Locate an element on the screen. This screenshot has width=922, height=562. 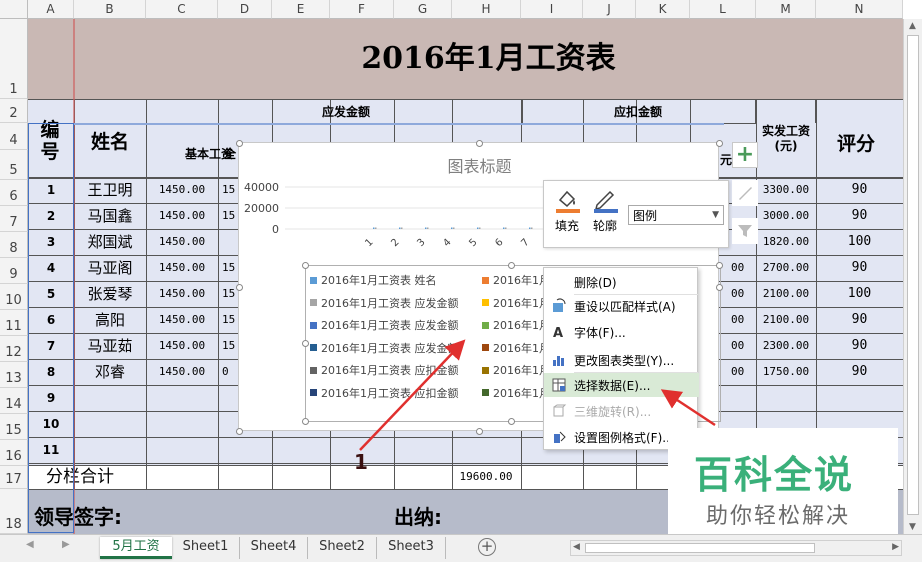
annotation-number: 1 is located at coordinates (361, 462).